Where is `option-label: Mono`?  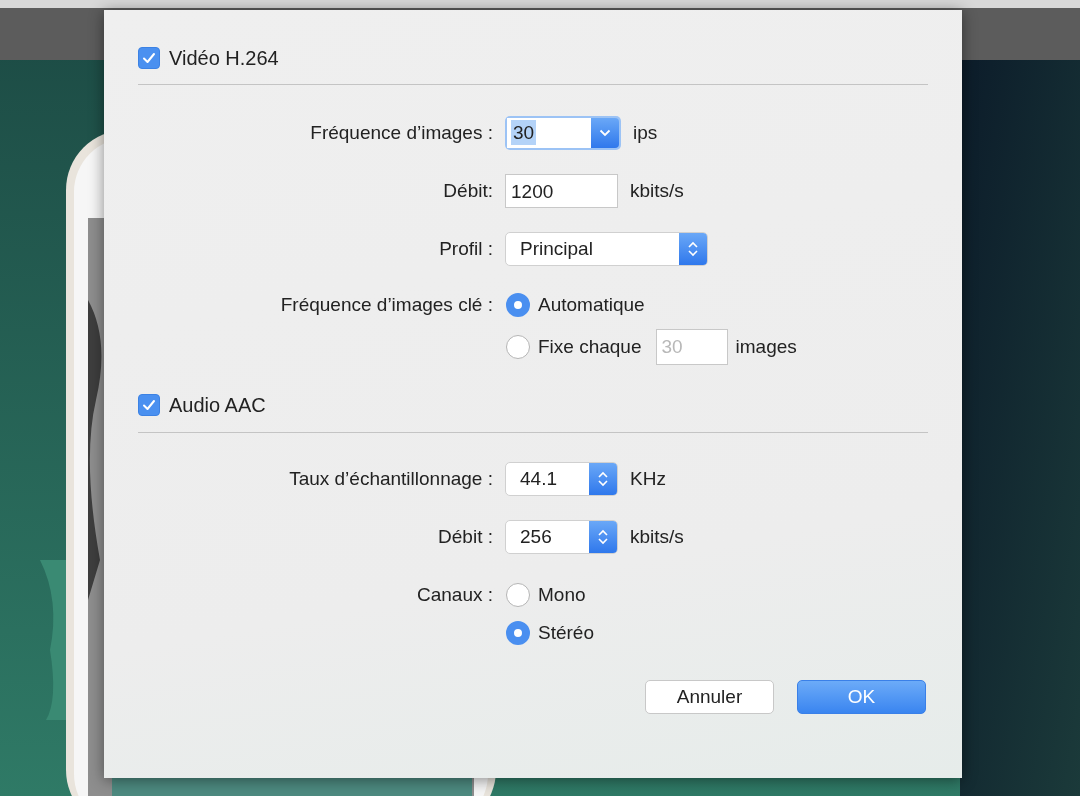 option-label: Mono is located at coordinates (562, 595).